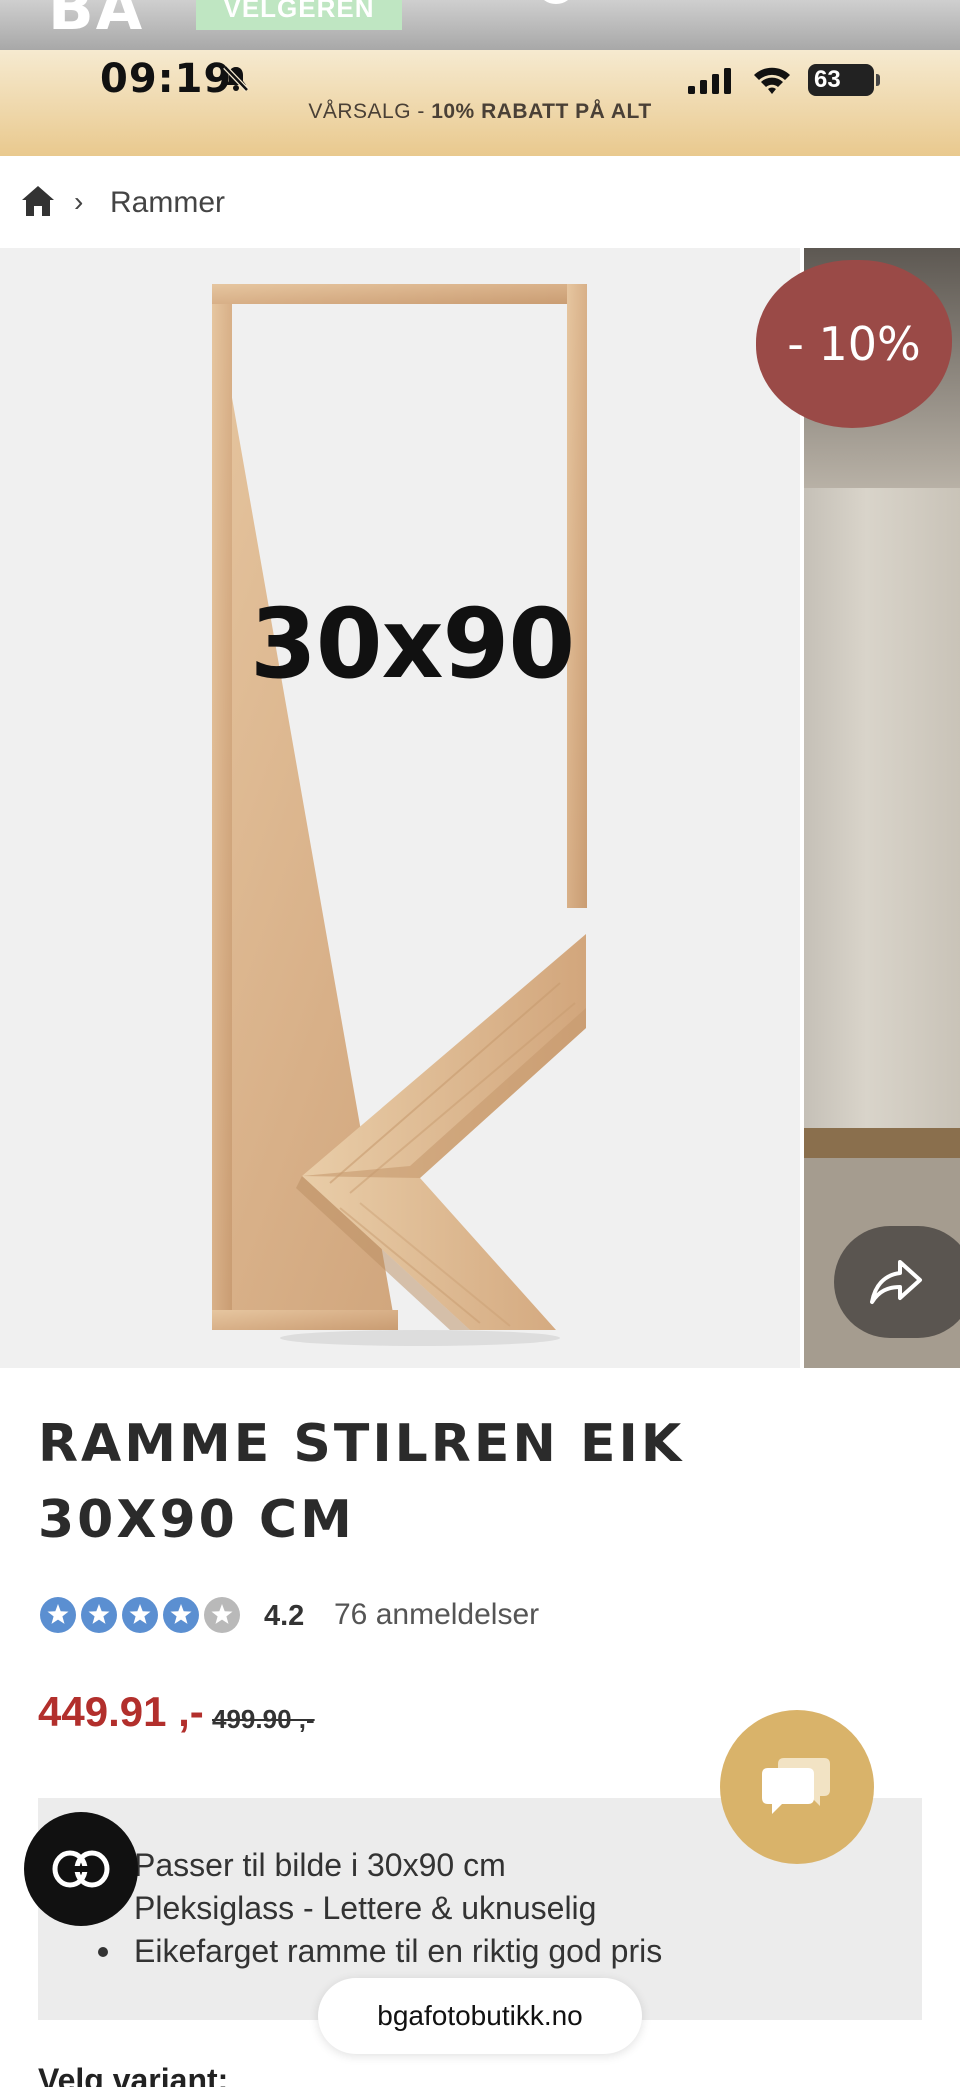 The height and width of the screenshot is (2087, 960). What do you see at coordinates (709, 81) in the screenshot?
I see `signal-icon` at bounding box center [709, 81].